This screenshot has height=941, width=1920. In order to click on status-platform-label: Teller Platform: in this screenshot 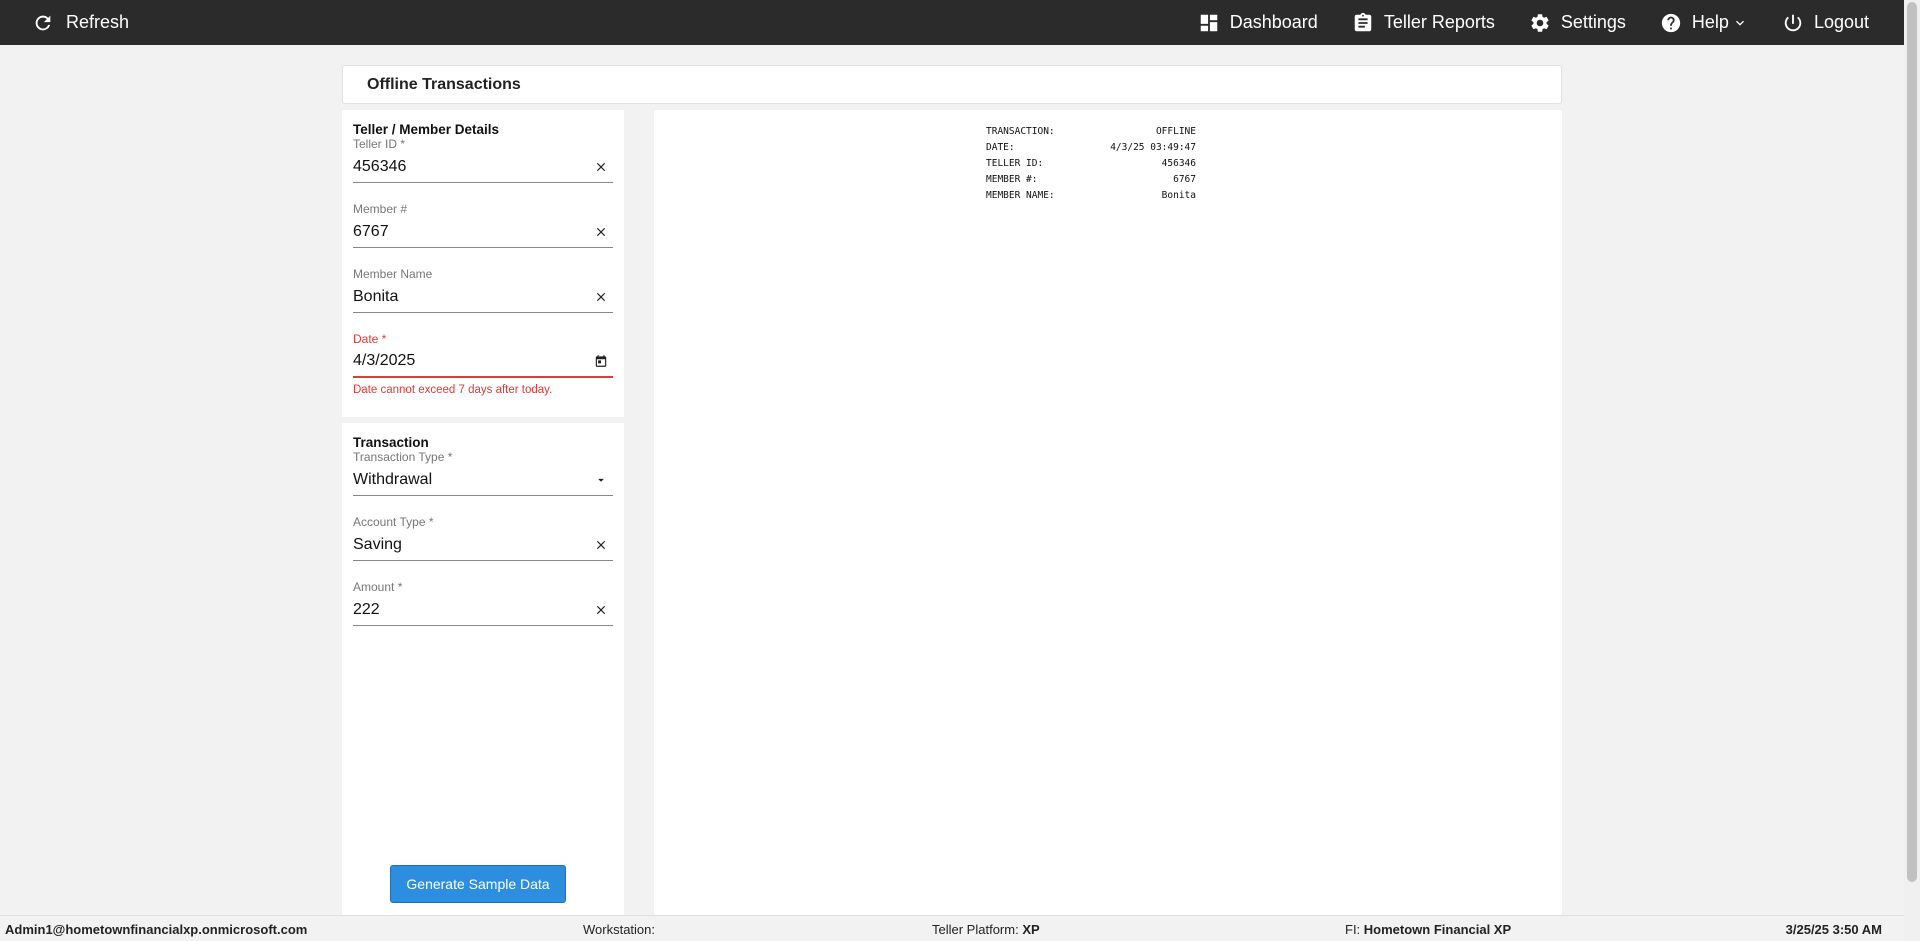, I will do `click(975, 929)`.